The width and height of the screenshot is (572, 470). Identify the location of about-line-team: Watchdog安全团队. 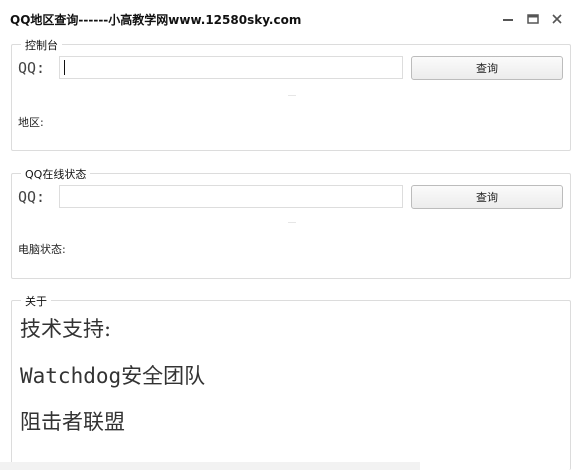
(113, 376).